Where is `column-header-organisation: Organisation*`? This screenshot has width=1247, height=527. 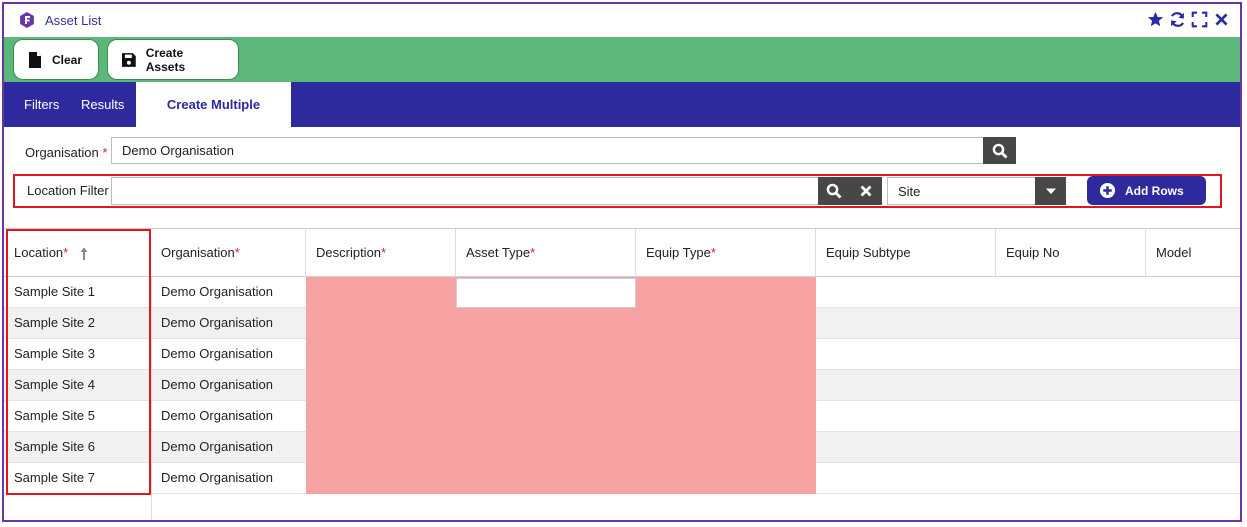 column-header-organisation: Organisation* is located at coordinates (228, 253).